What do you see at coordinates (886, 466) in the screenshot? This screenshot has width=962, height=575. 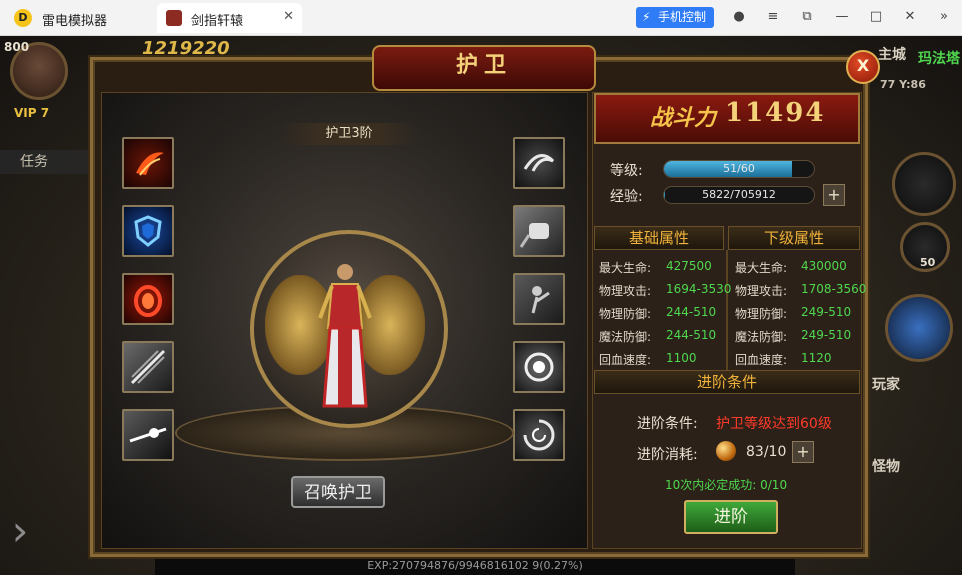 I see `target-monster-label: 怪物` at bounding box center [886, 466].